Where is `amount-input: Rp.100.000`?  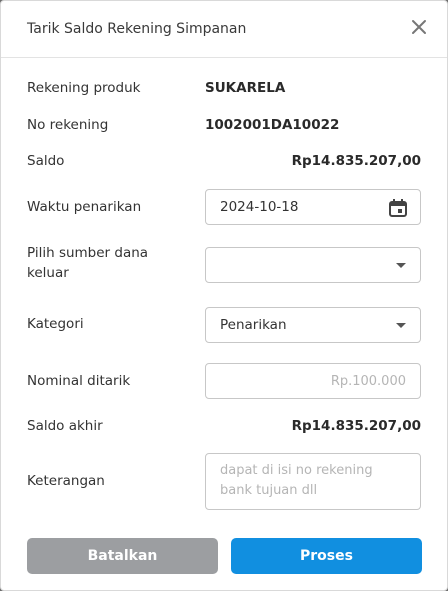
amount-input: Rp.100.000 is located at coordinates (313, 381).